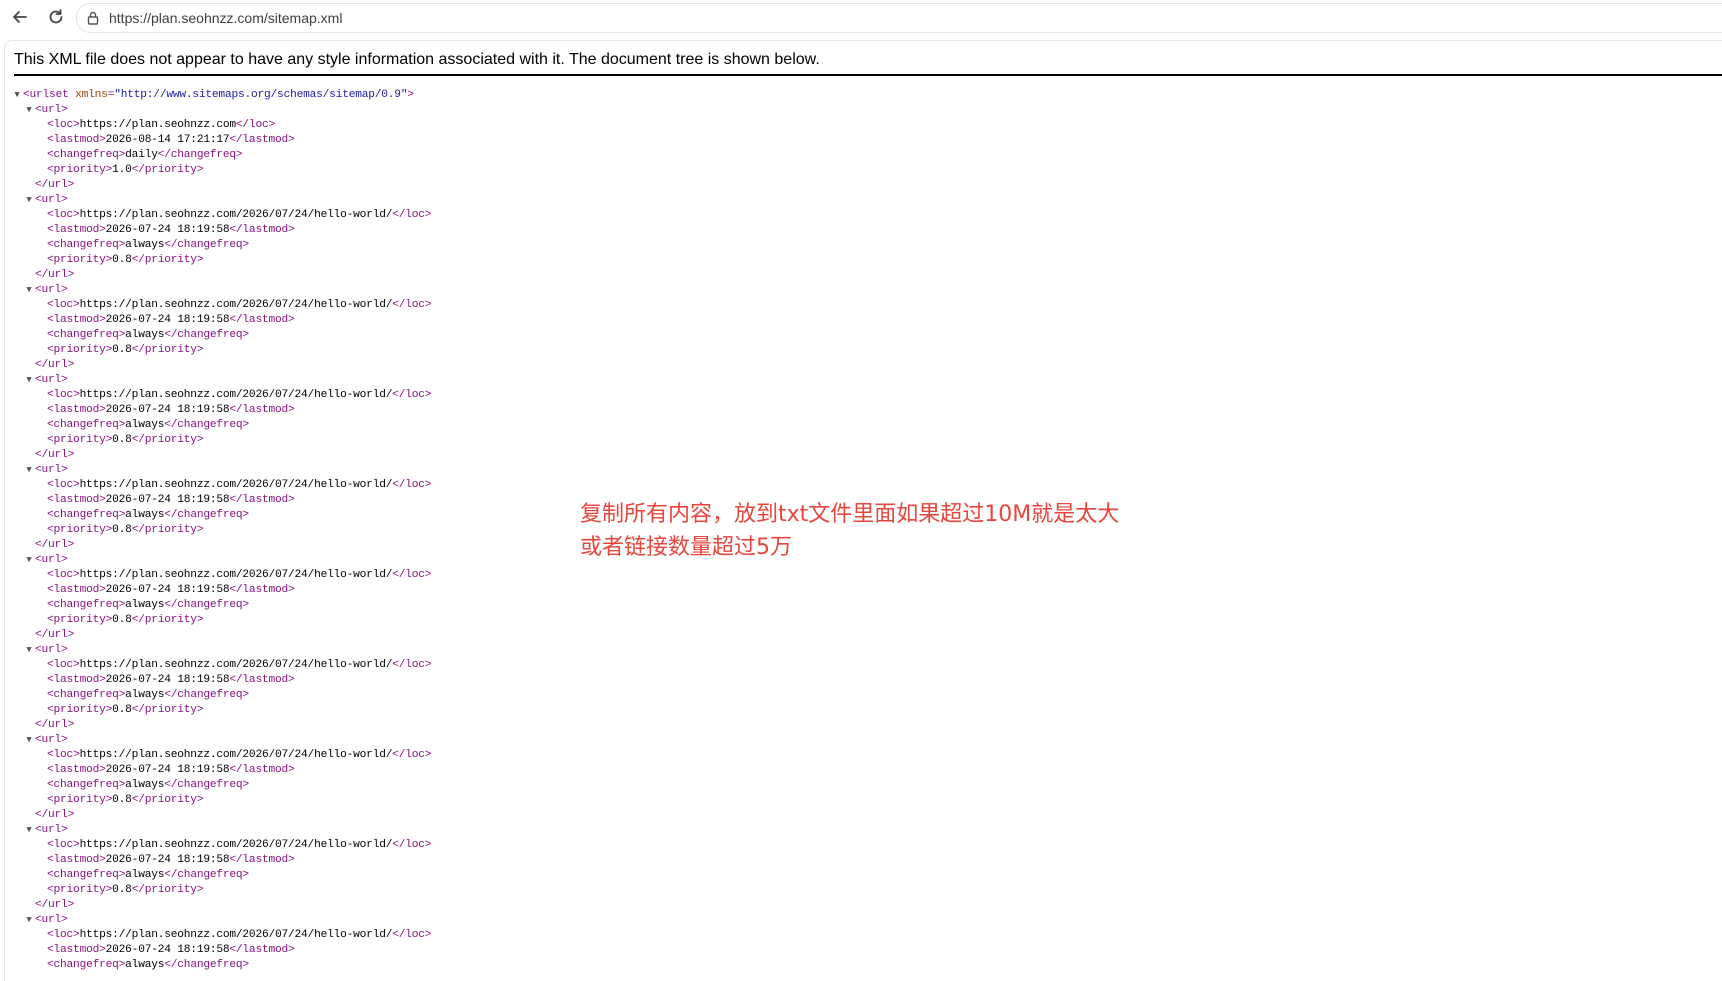 This screenshot has height=981, width=1722. What do you see at coordinates (141, 155) in the screenshot?
I see `url-changefreq-value: daily` at bounding box center [141, 155].